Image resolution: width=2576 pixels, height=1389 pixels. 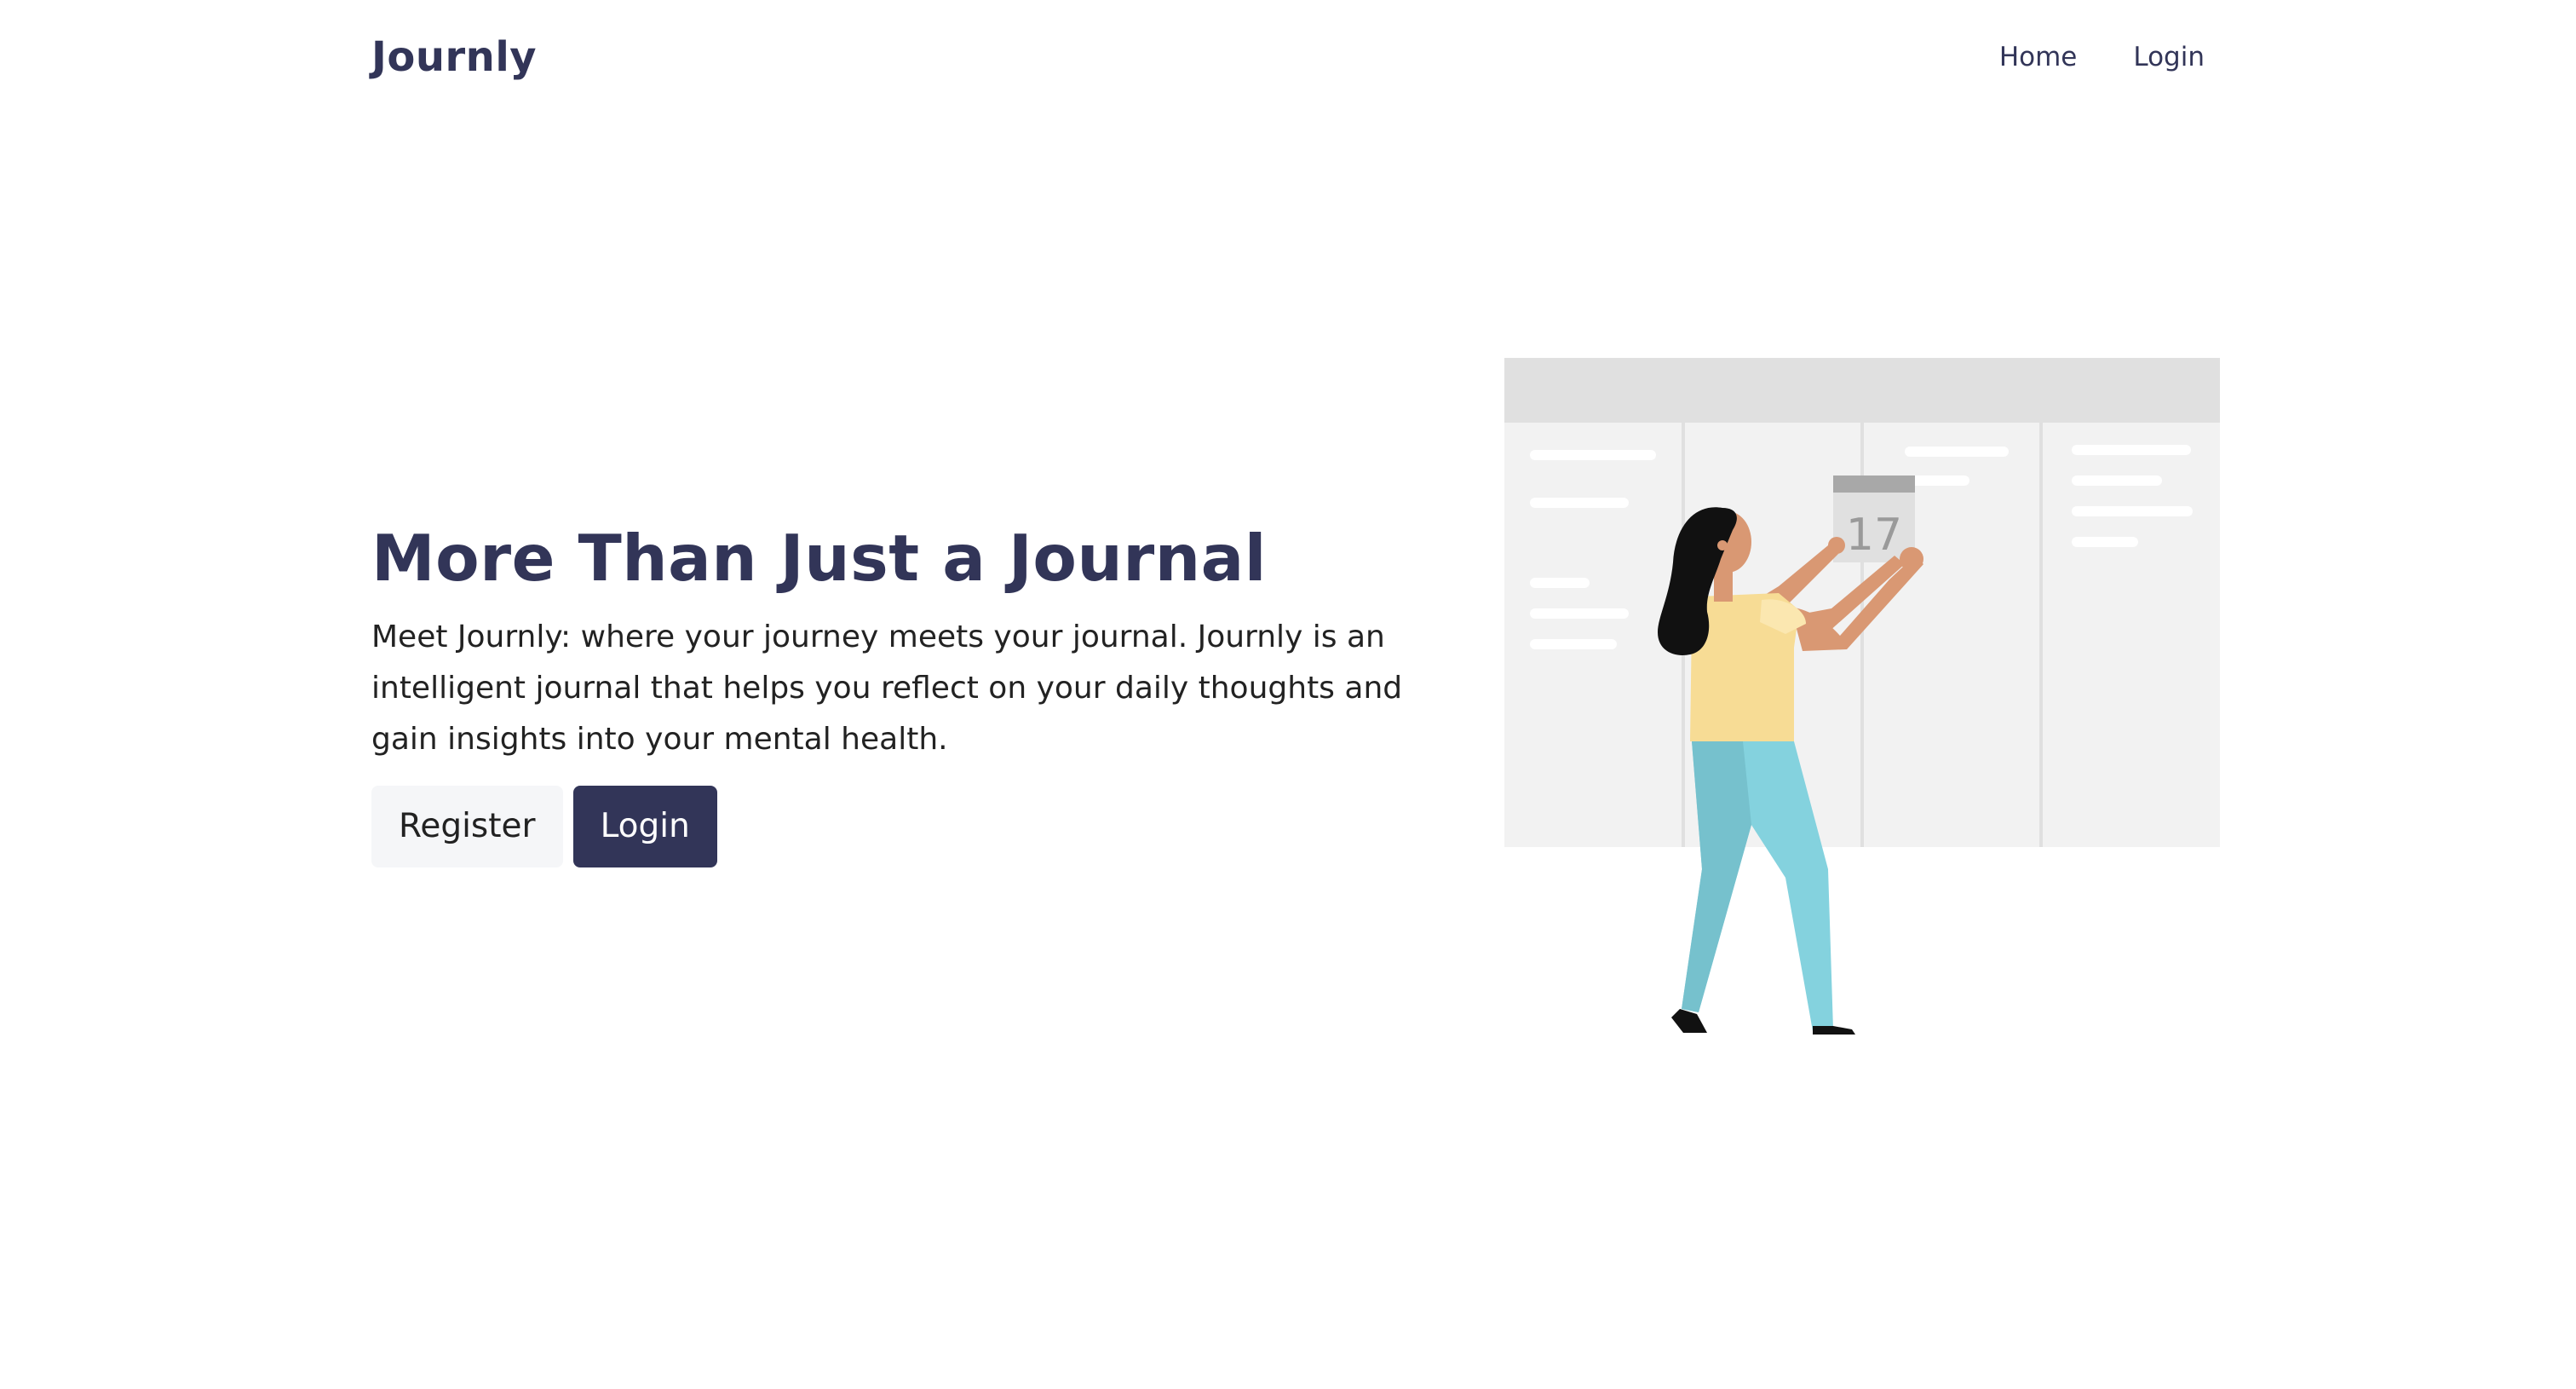 What do you see at coordinates (2039, 57) in the screenshot?
I see `nav-link-home: Home` at bounding box center [2039, 57].